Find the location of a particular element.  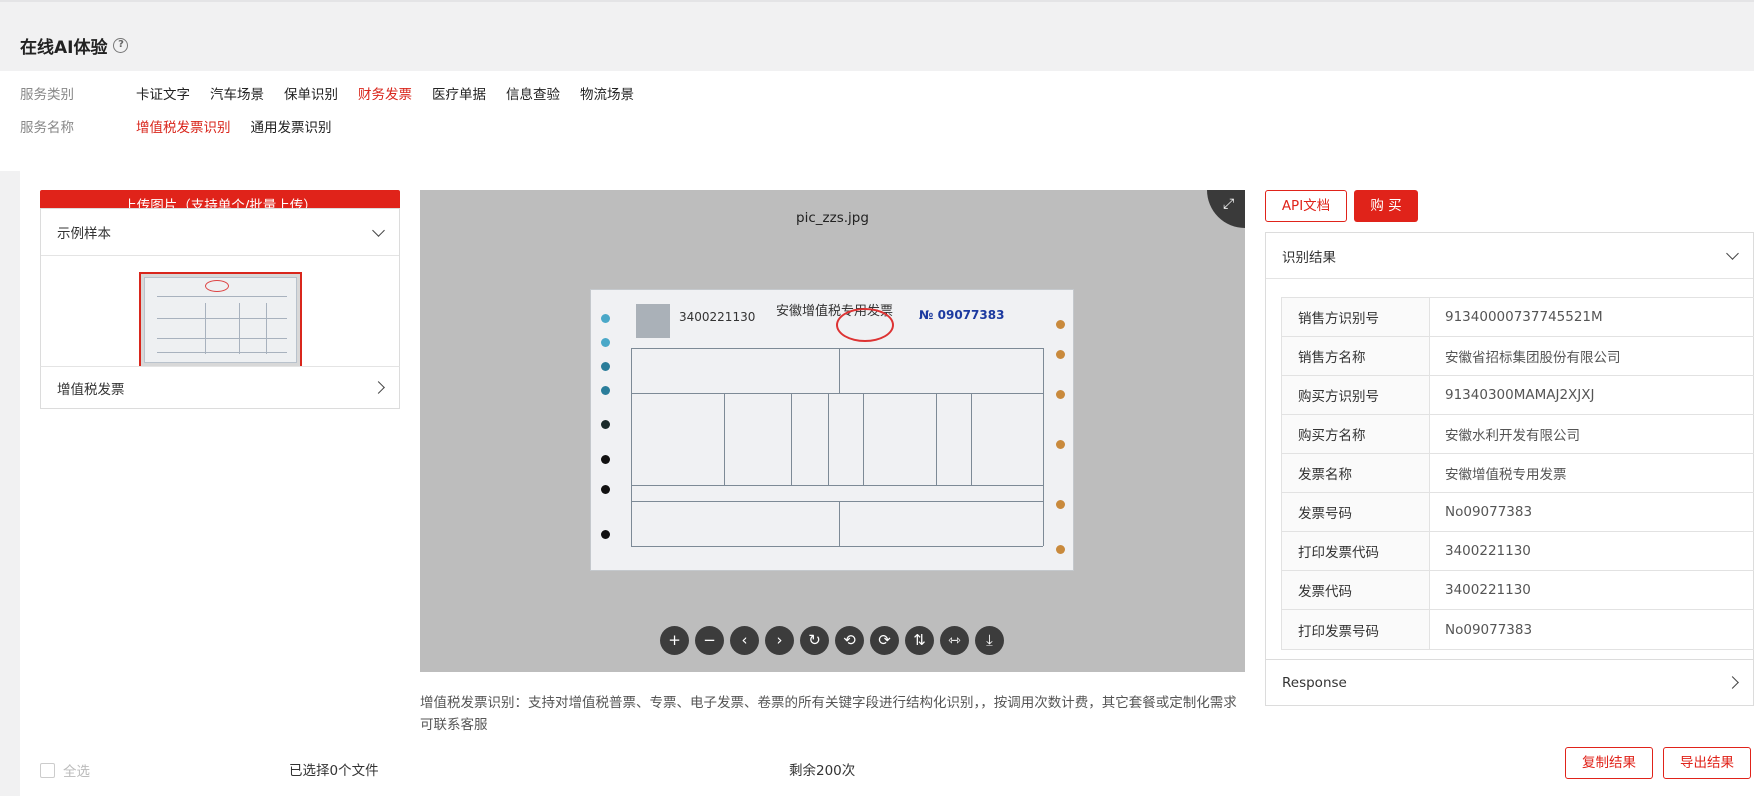

vat-invoice-item: 增值税发票 is located at coordinates (220, 387).